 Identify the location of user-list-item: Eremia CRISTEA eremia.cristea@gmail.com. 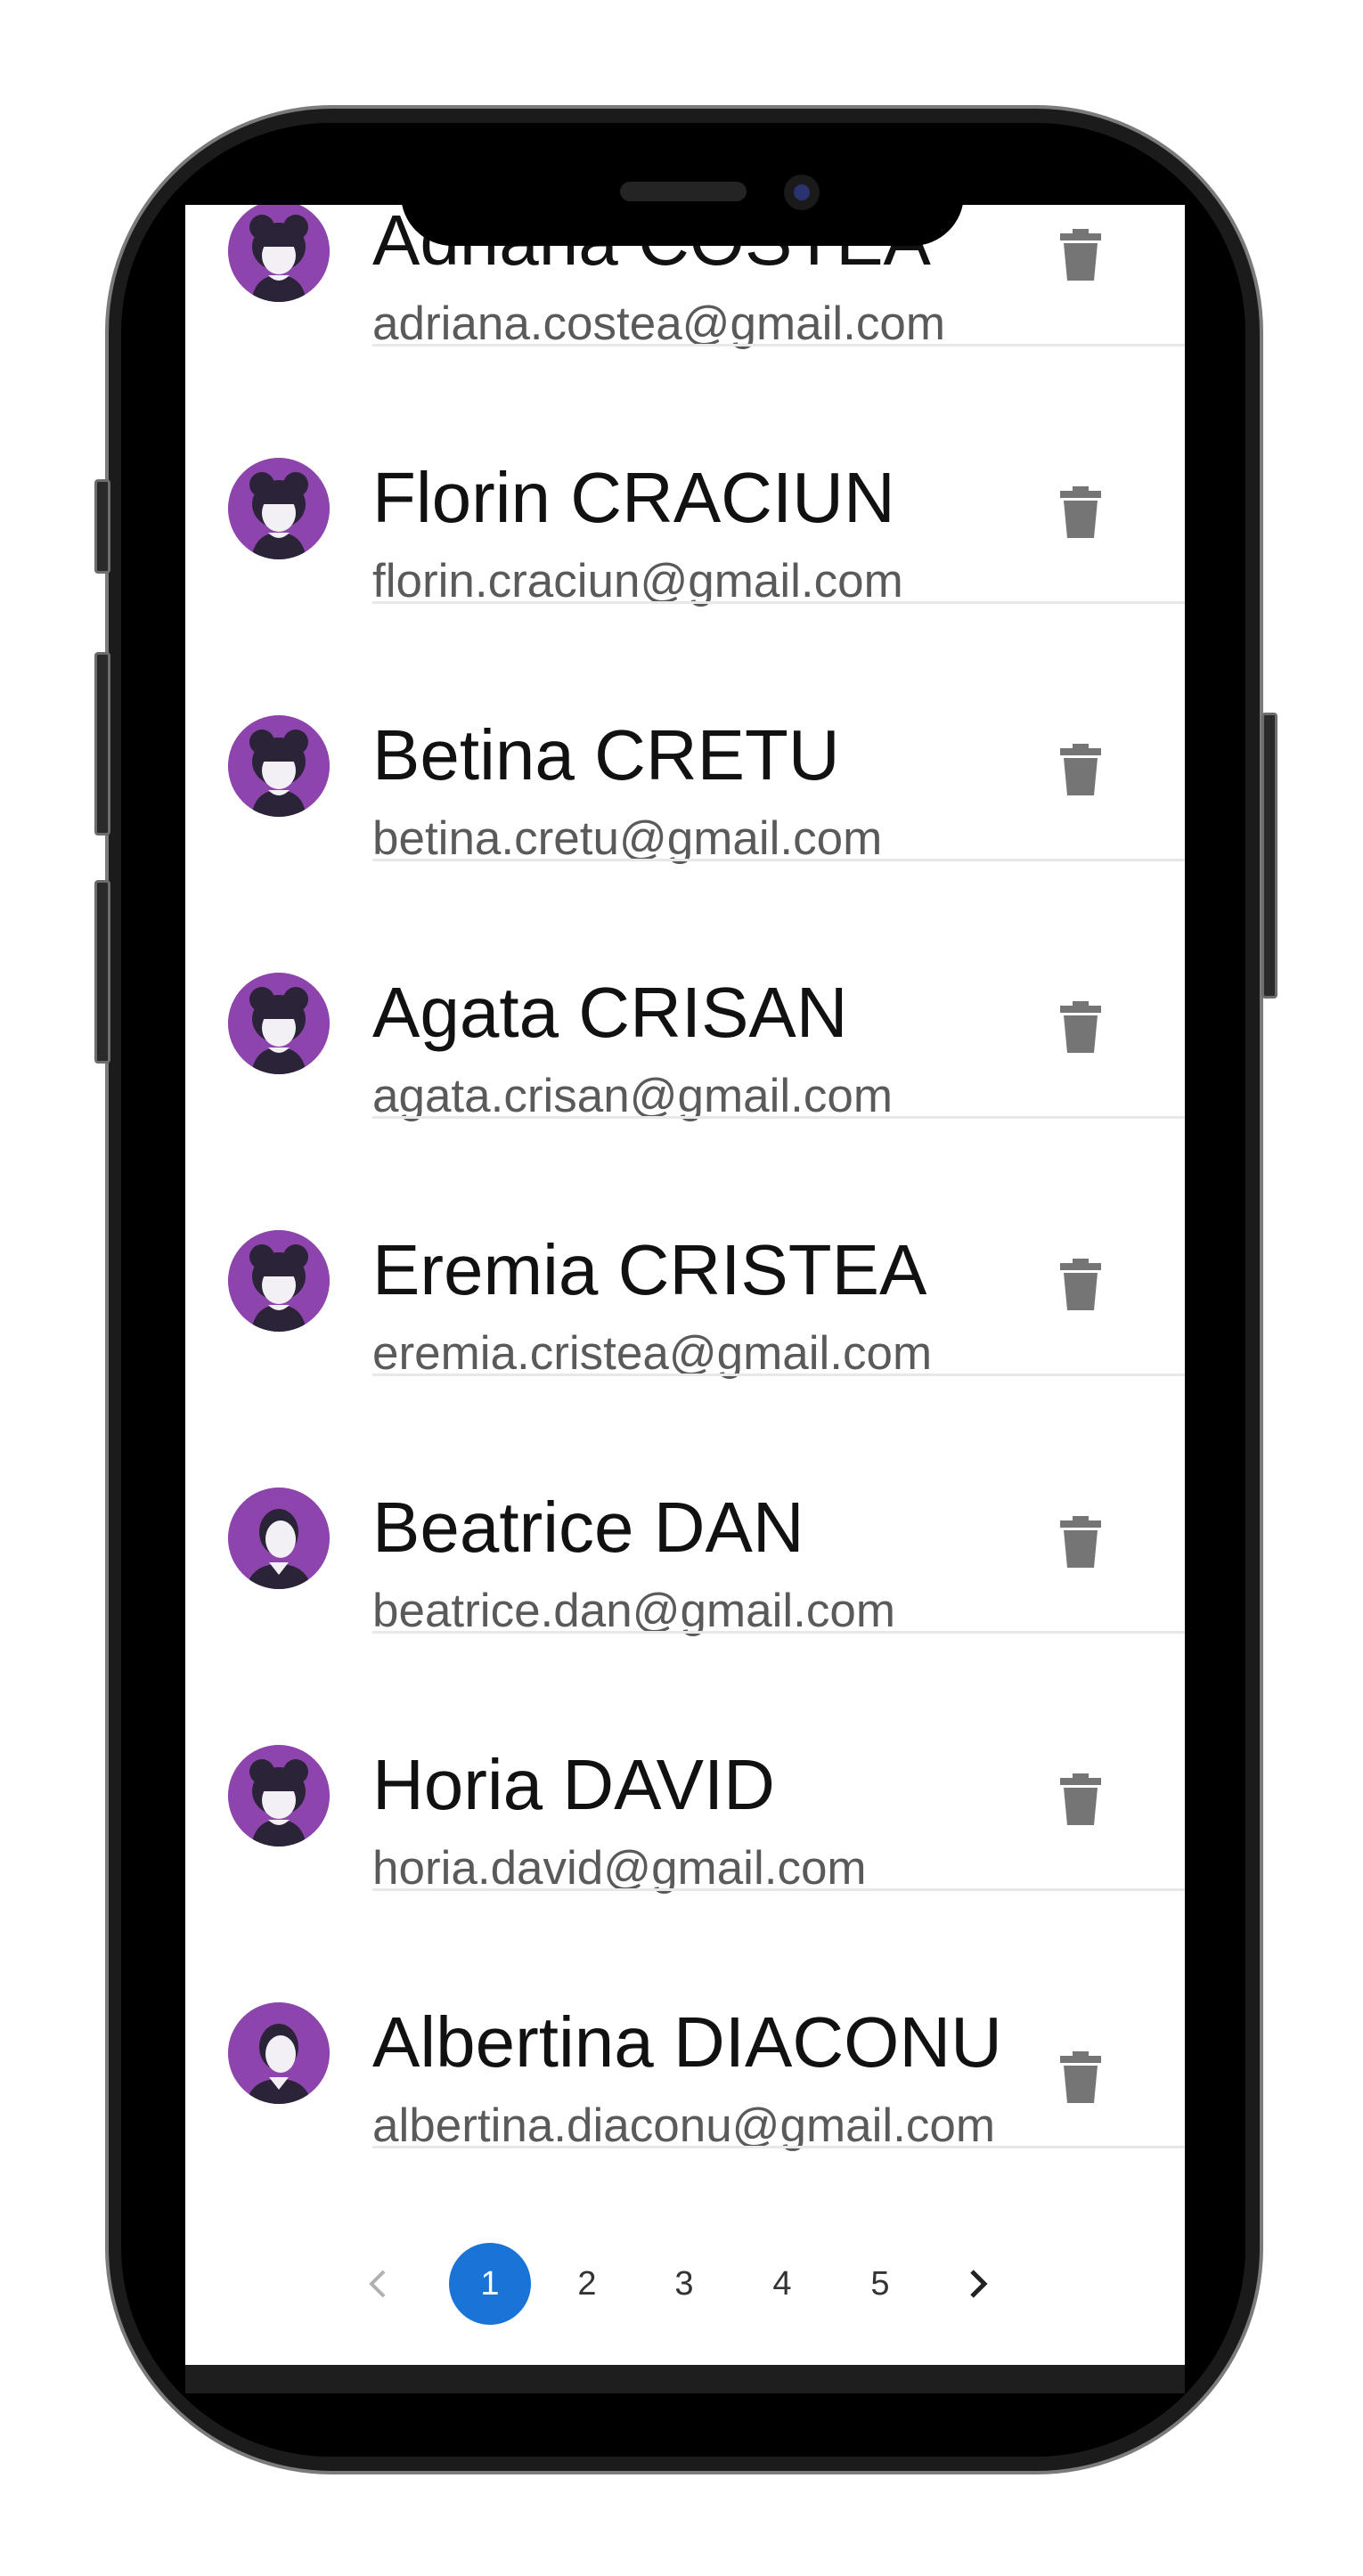
(685, 1248).